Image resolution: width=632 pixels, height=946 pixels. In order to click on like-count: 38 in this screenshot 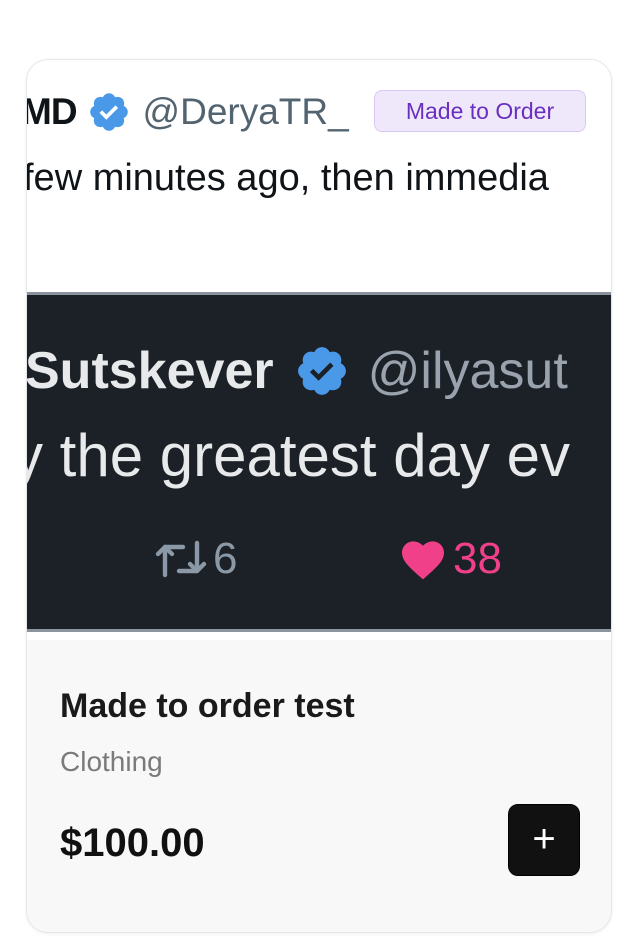, I will do `click(477, 558)`.